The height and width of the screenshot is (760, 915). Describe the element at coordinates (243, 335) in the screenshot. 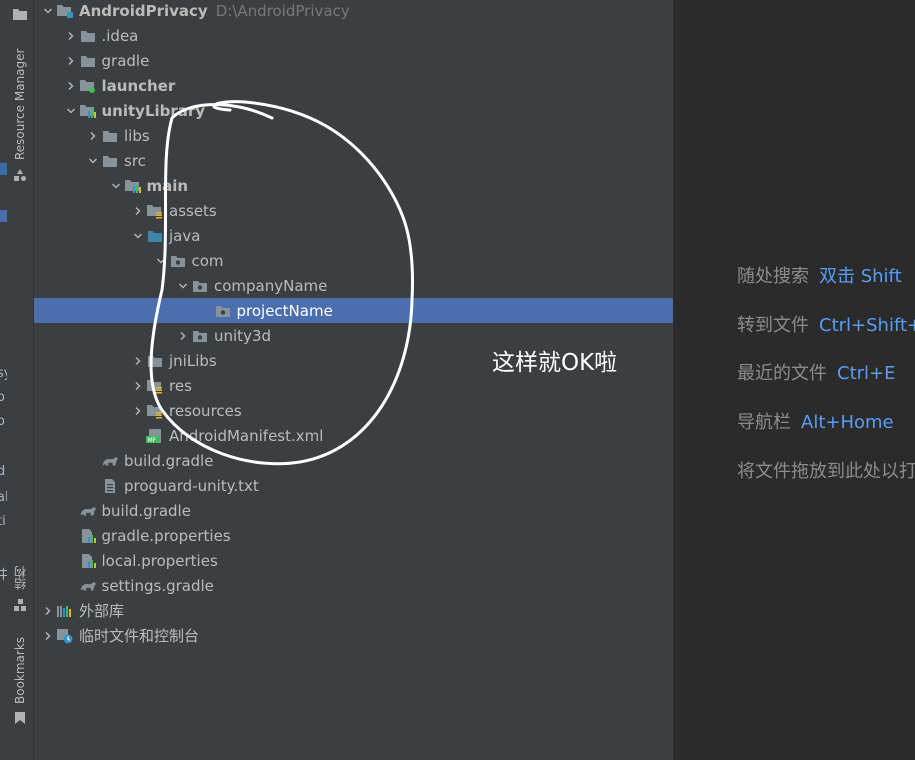

I see `tree-row-label: unity3d` at that location.